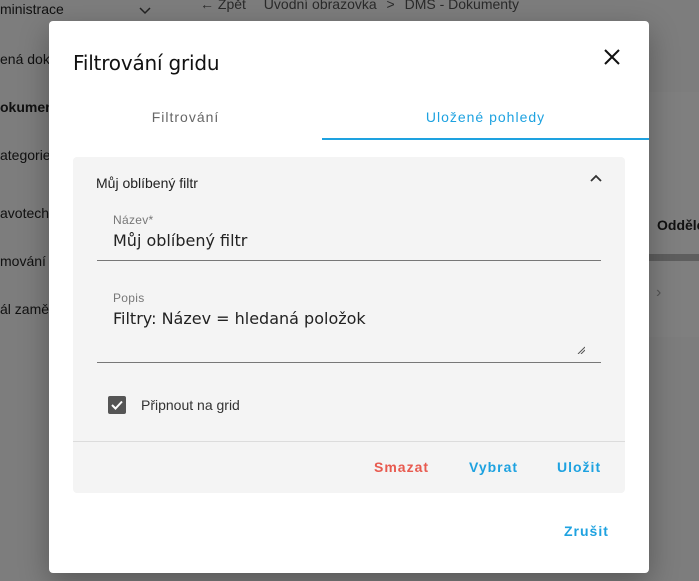 This screenshot has height=581, width=699. I want to click on active-tab-indicator, so click(485, 139).